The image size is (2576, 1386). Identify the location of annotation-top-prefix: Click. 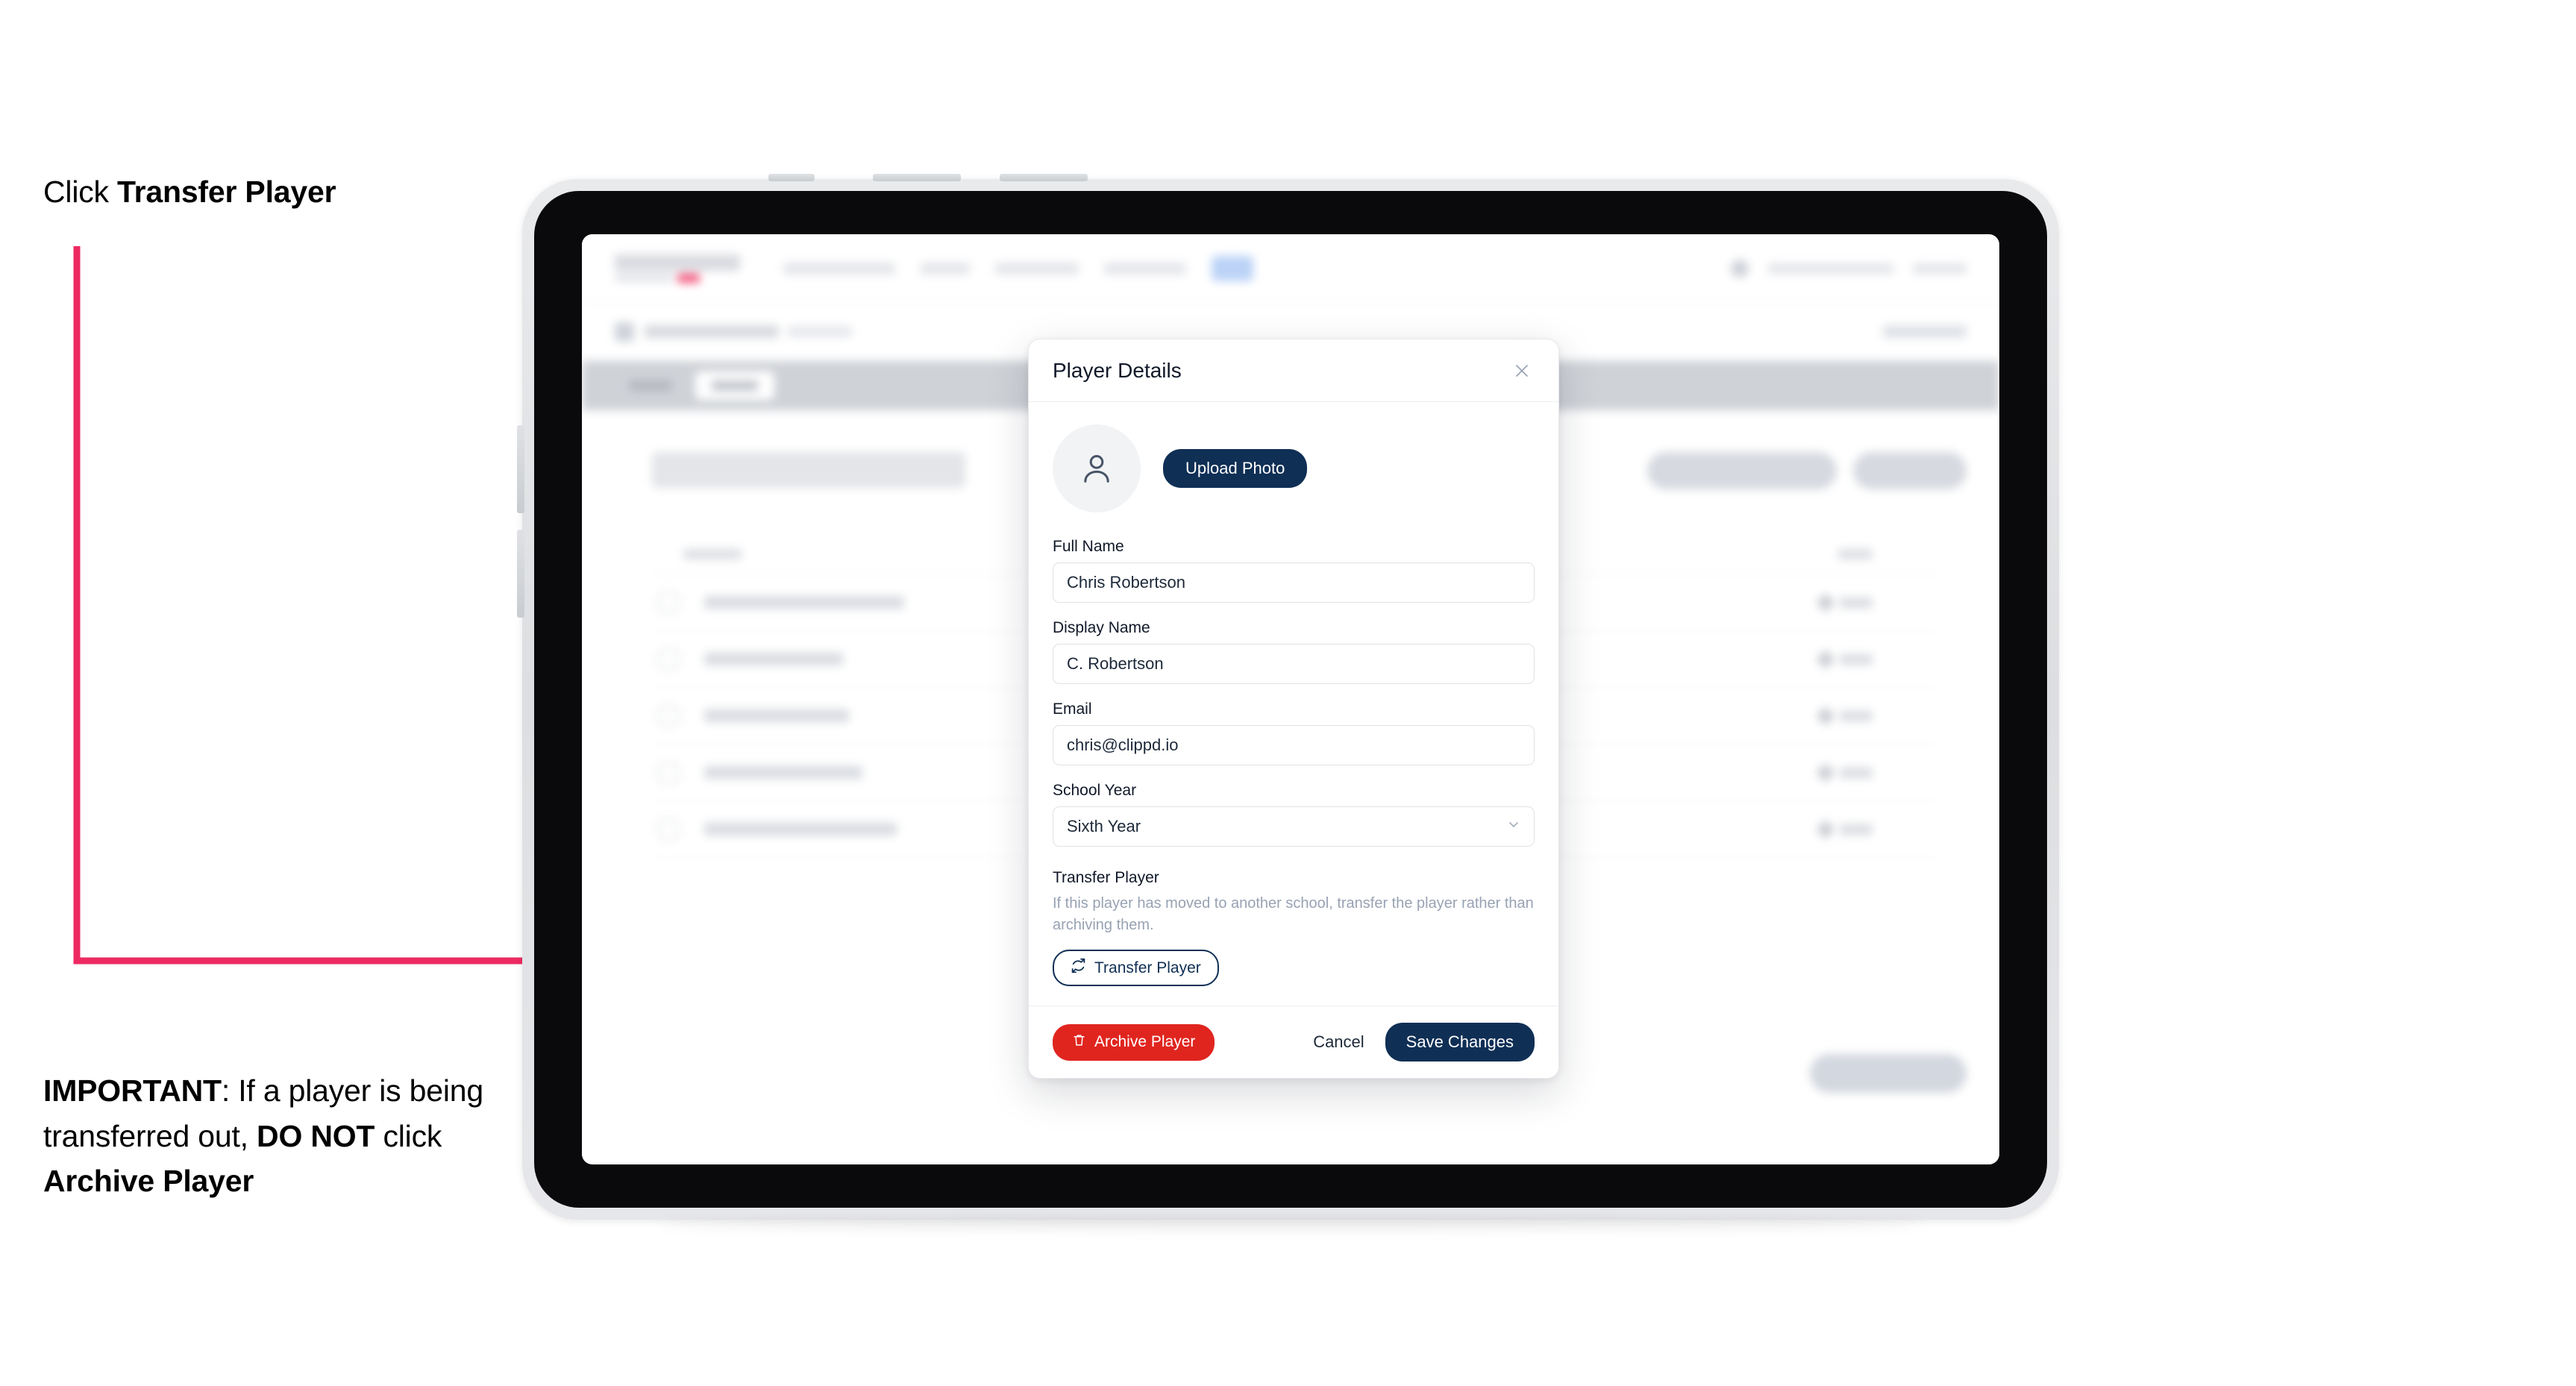
(80, 192).